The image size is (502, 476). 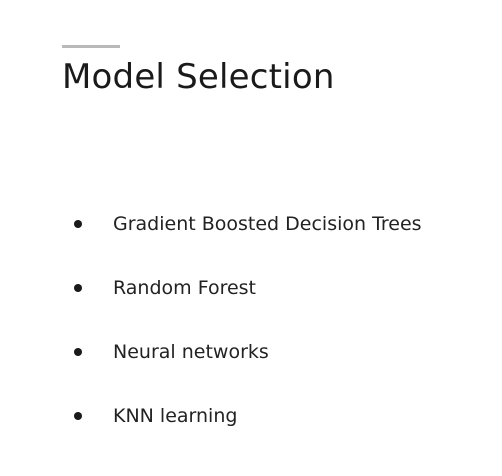 I want to click on bullet-text: Neural networks, so click(x=191, y=352).